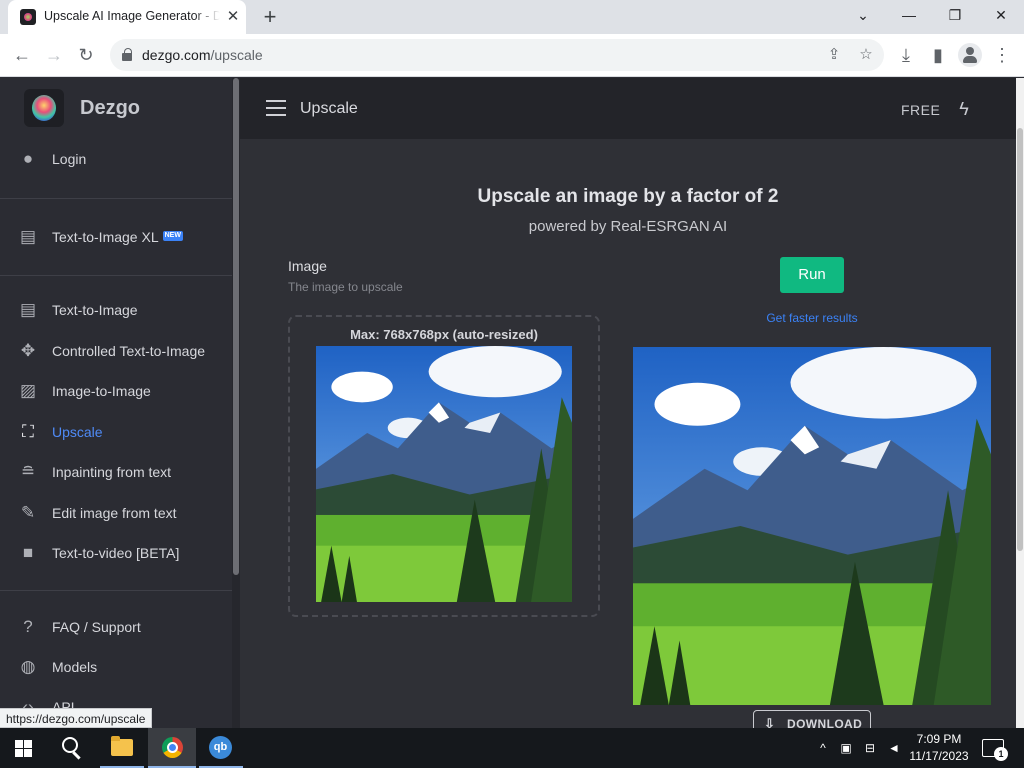  I want to click on wrap-text-icon: ≘, so click(28, 471).